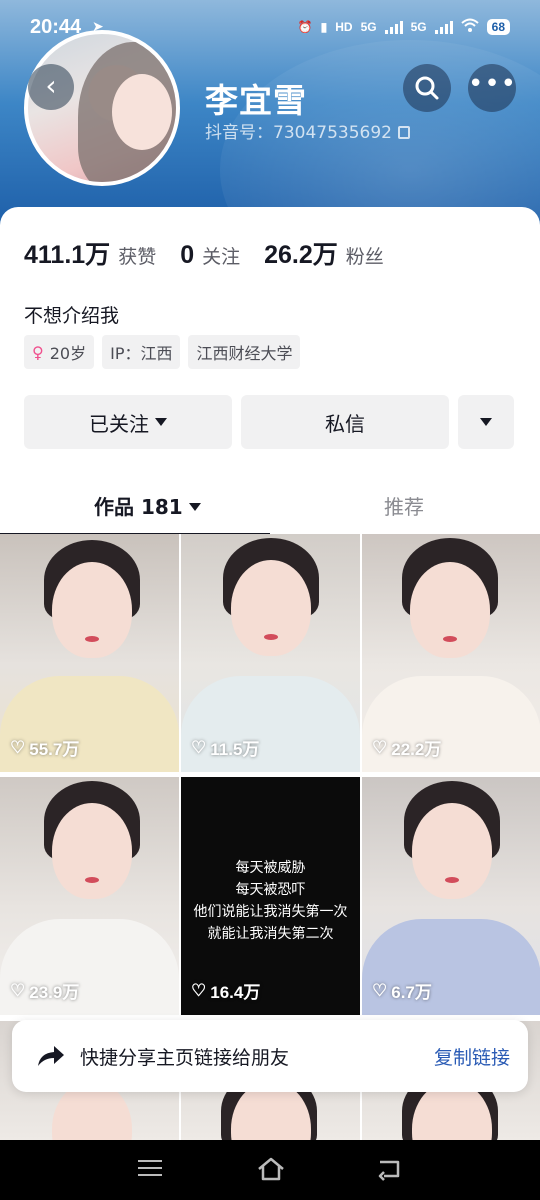  I want to click on douyin-id: 抖音号：73047535692, so click(298, 133).